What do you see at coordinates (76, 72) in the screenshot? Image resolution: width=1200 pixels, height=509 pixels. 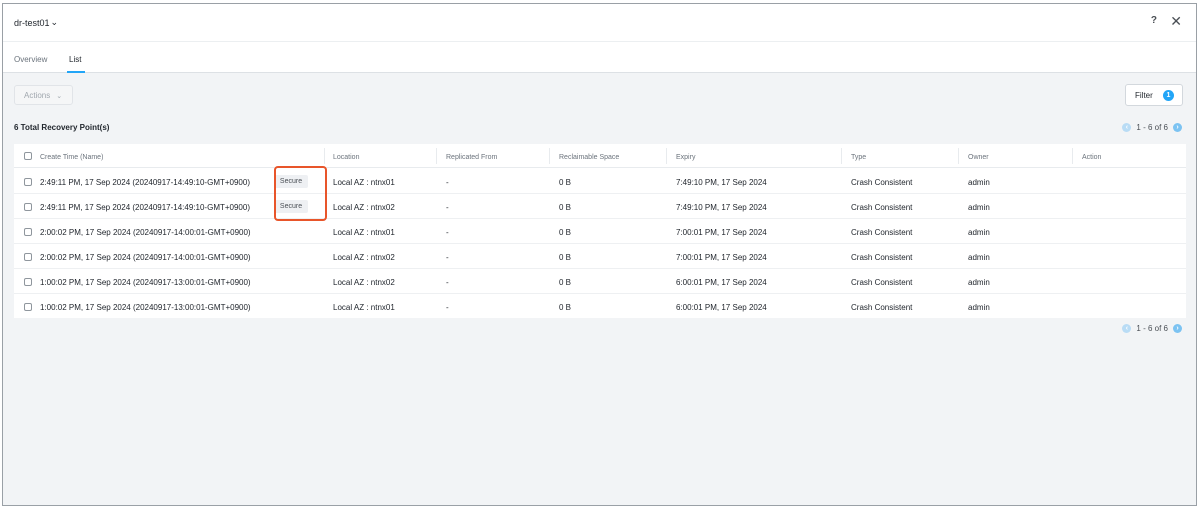 I see `active-tab-indicator` at bounding box center [76, 72].